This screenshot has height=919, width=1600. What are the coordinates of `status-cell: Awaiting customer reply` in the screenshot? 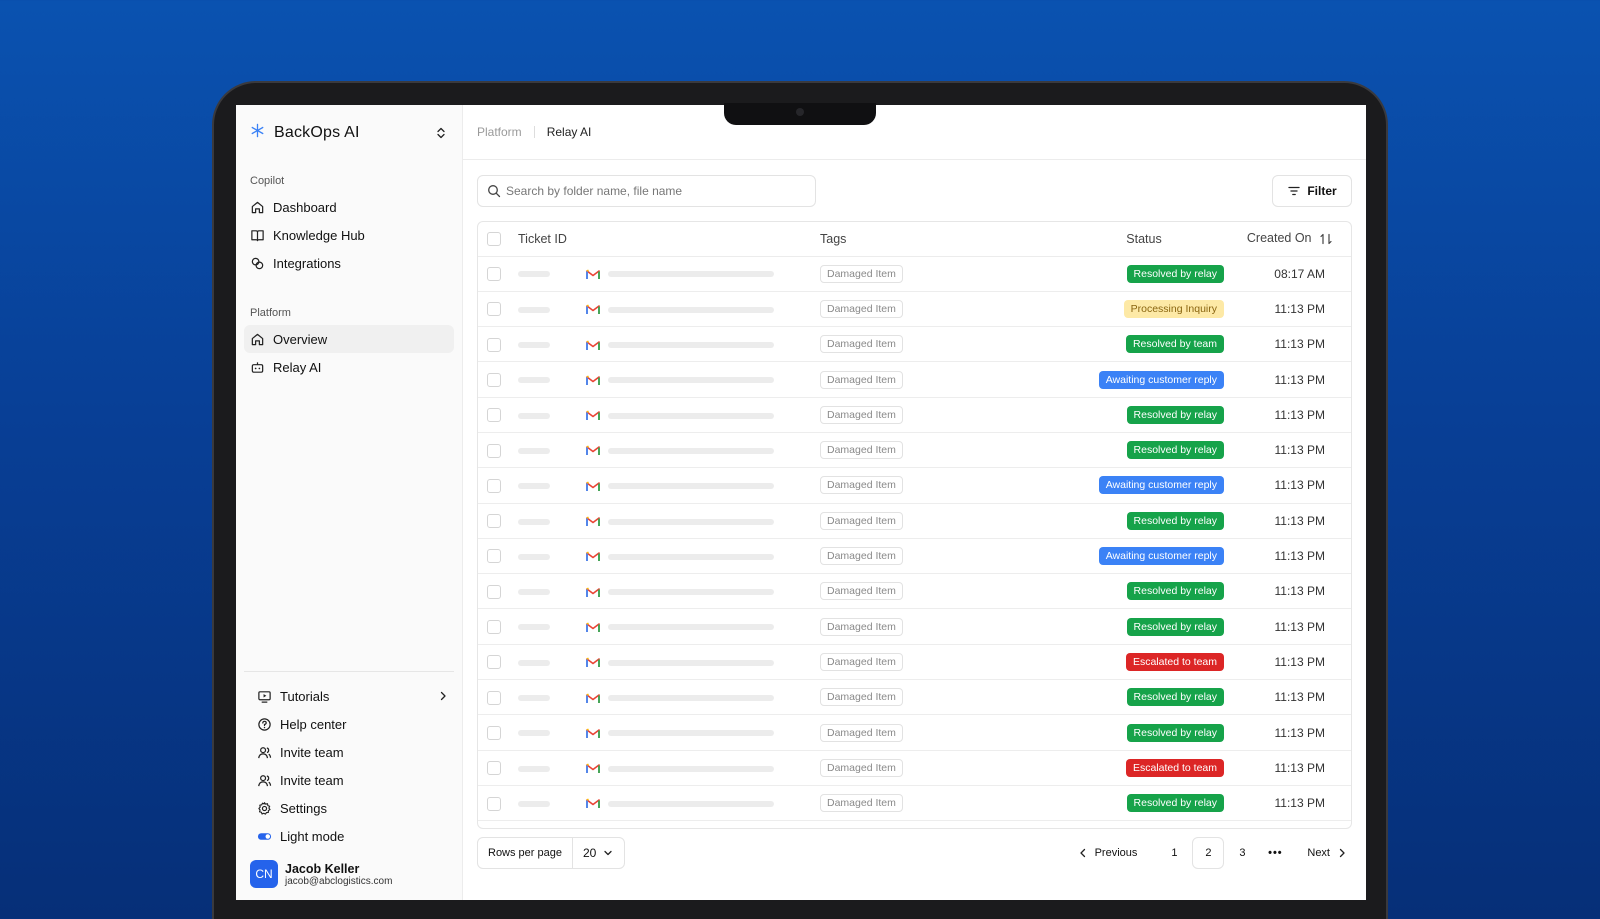 It's located at (1145, 379).